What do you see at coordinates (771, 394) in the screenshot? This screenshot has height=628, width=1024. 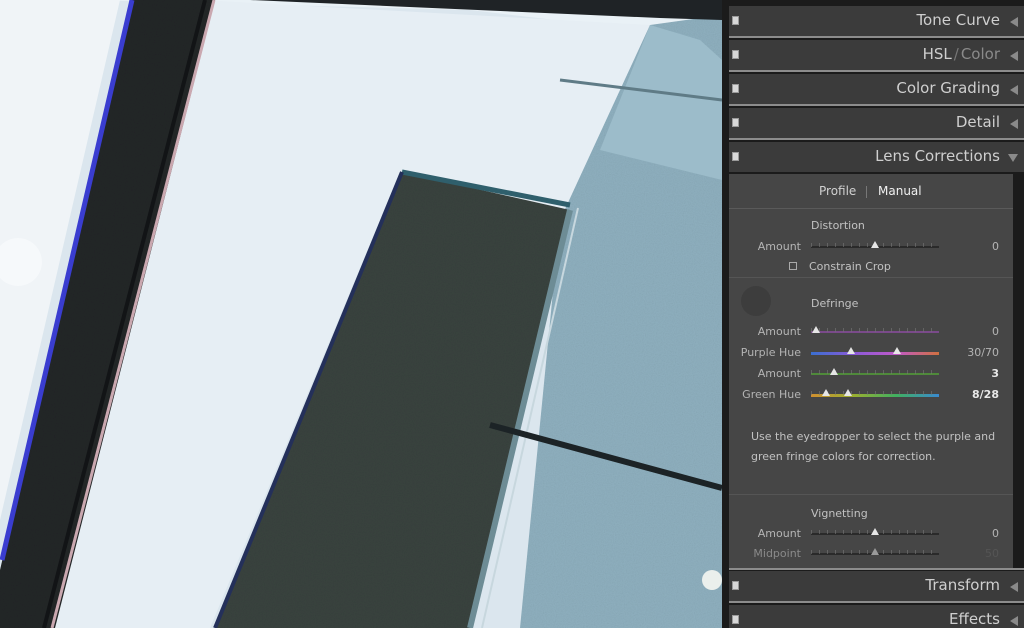 I see `green-hue-label: Green Hue` at bounding box center [771, 394].